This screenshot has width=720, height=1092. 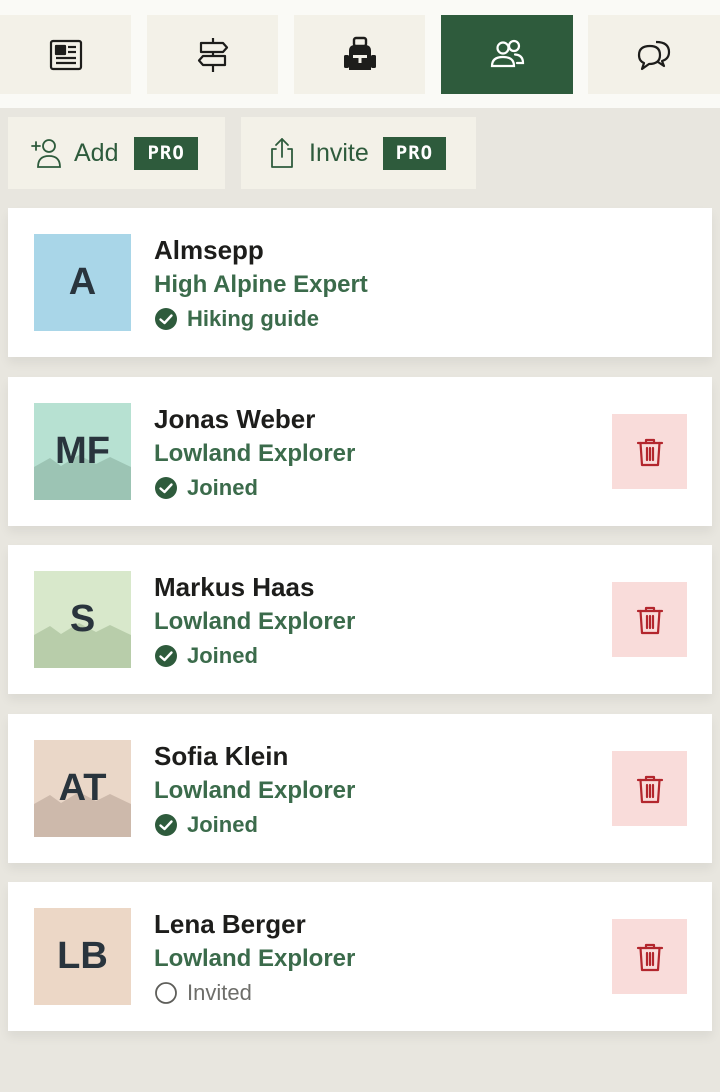 I want to click on member-card: MF Jonas Weber Lowland Explorer Joined, so click(x=360, y=451).